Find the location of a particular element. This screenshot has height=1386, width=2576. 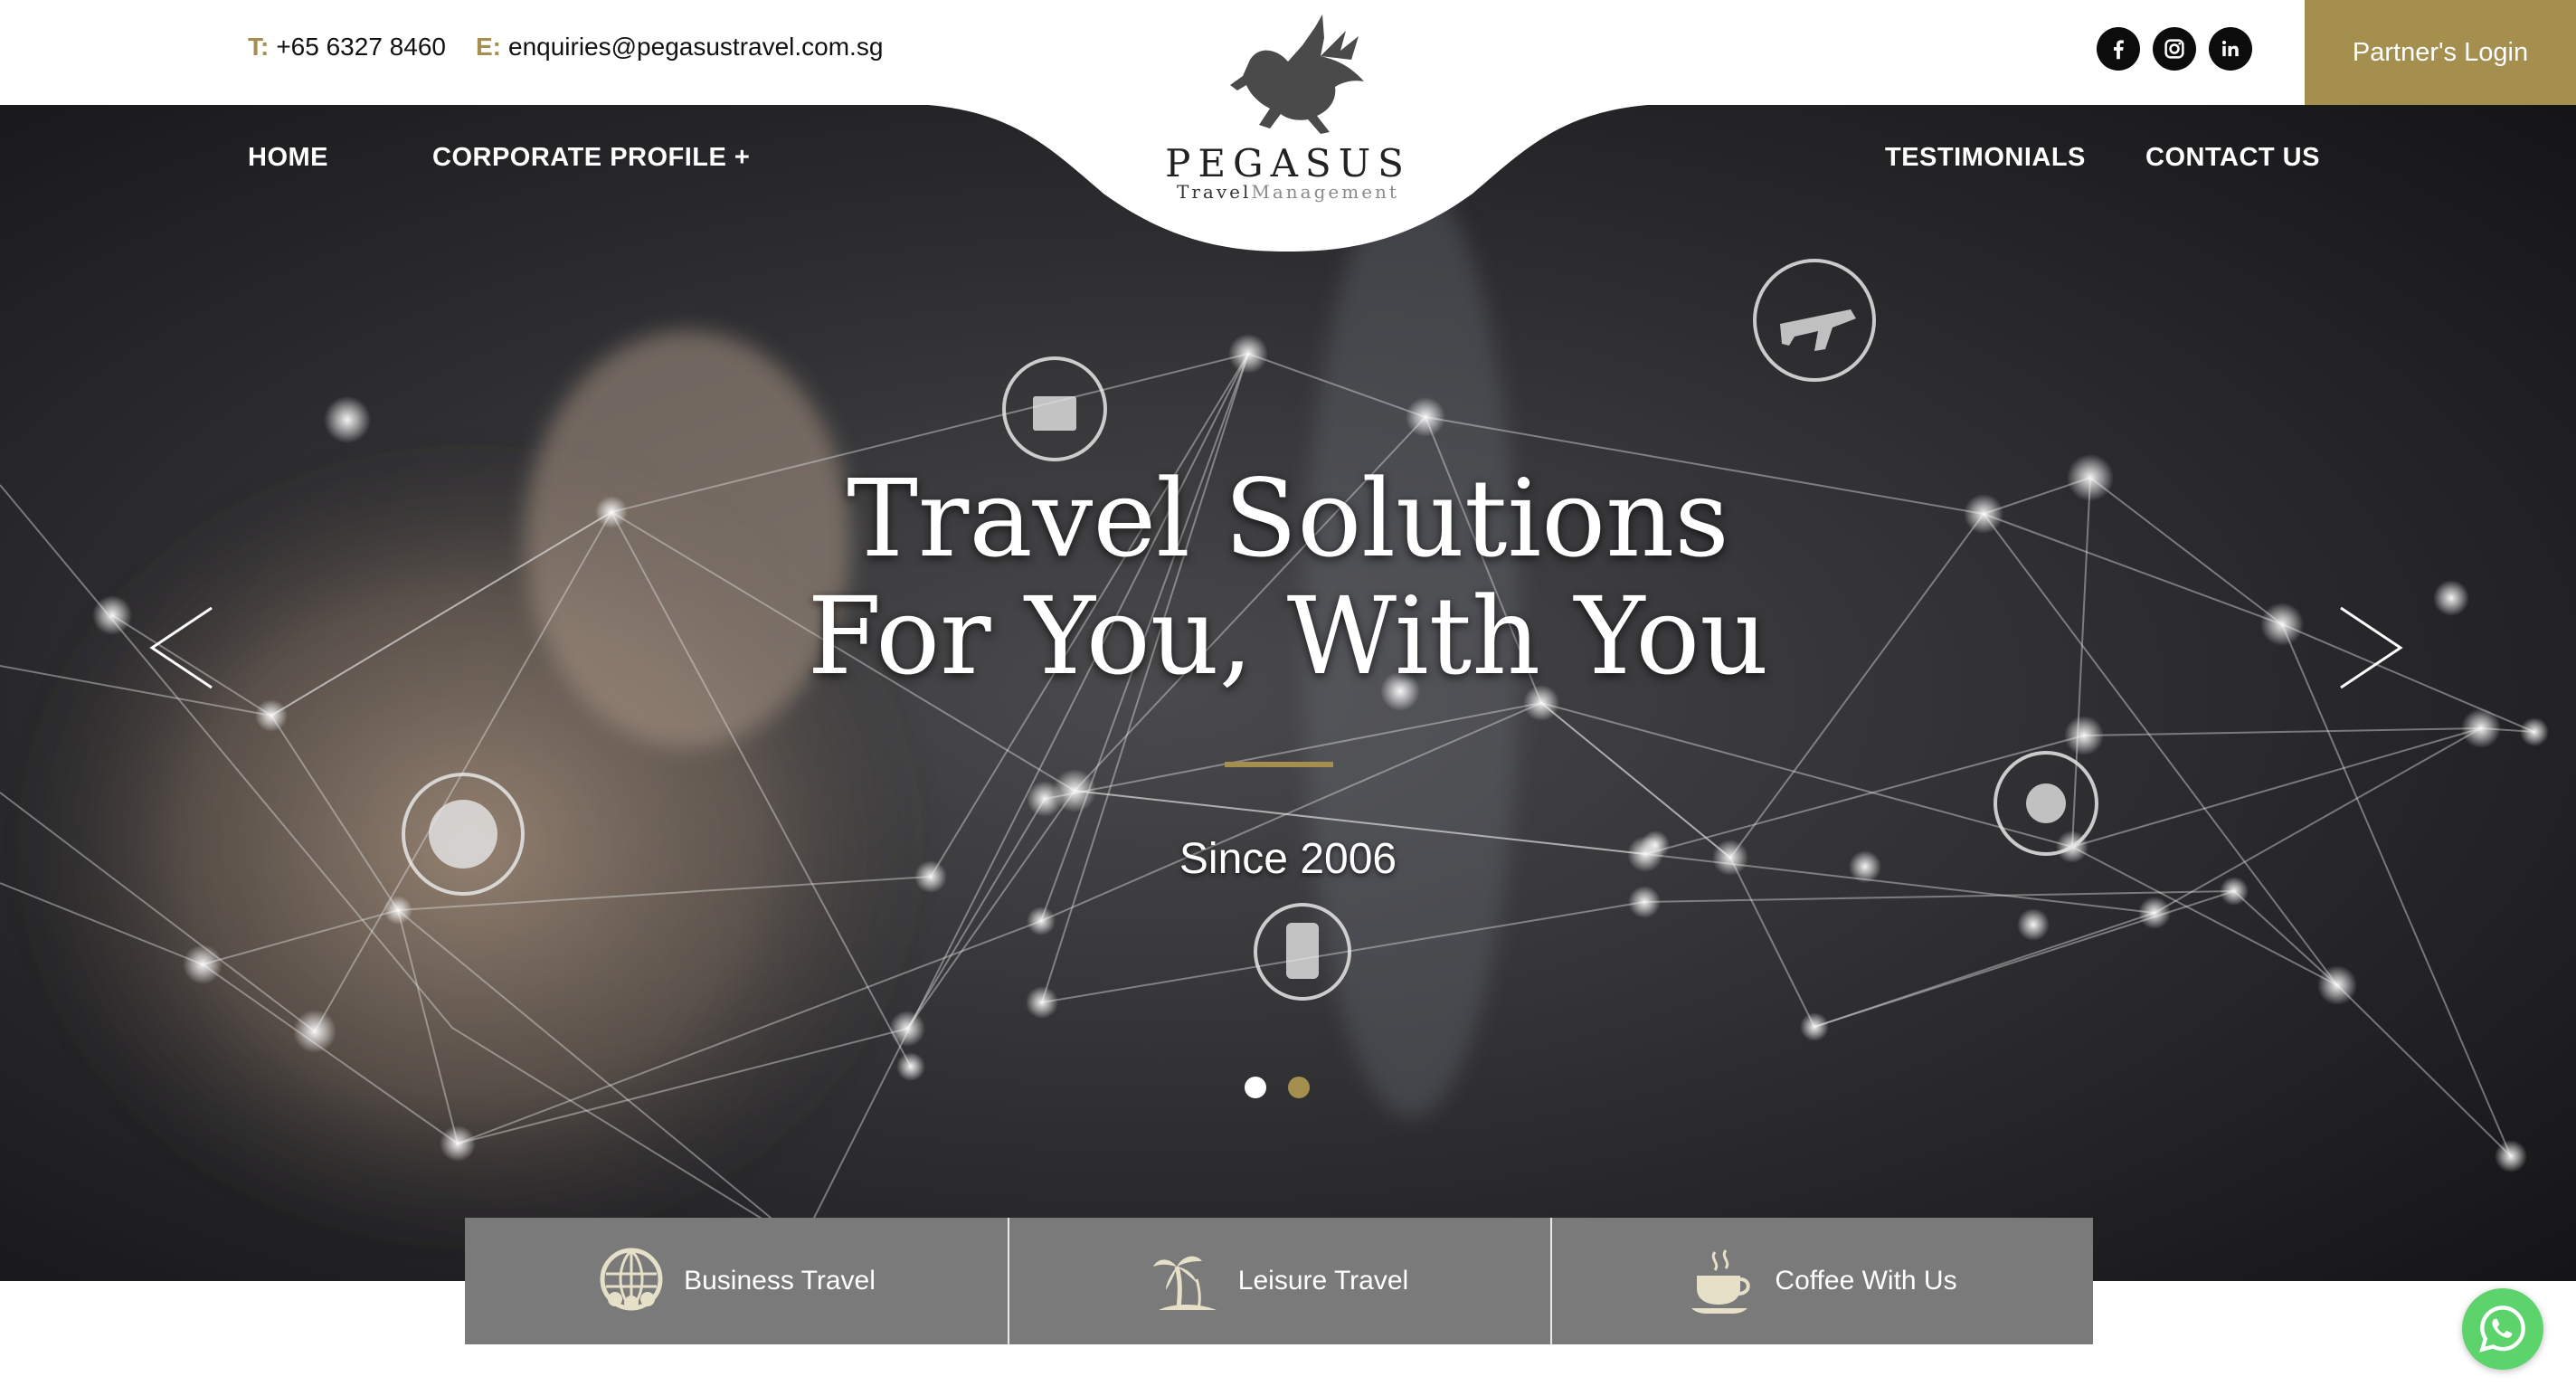

partner-login-button: Partner's Login is located at coordinates (2441, 52).